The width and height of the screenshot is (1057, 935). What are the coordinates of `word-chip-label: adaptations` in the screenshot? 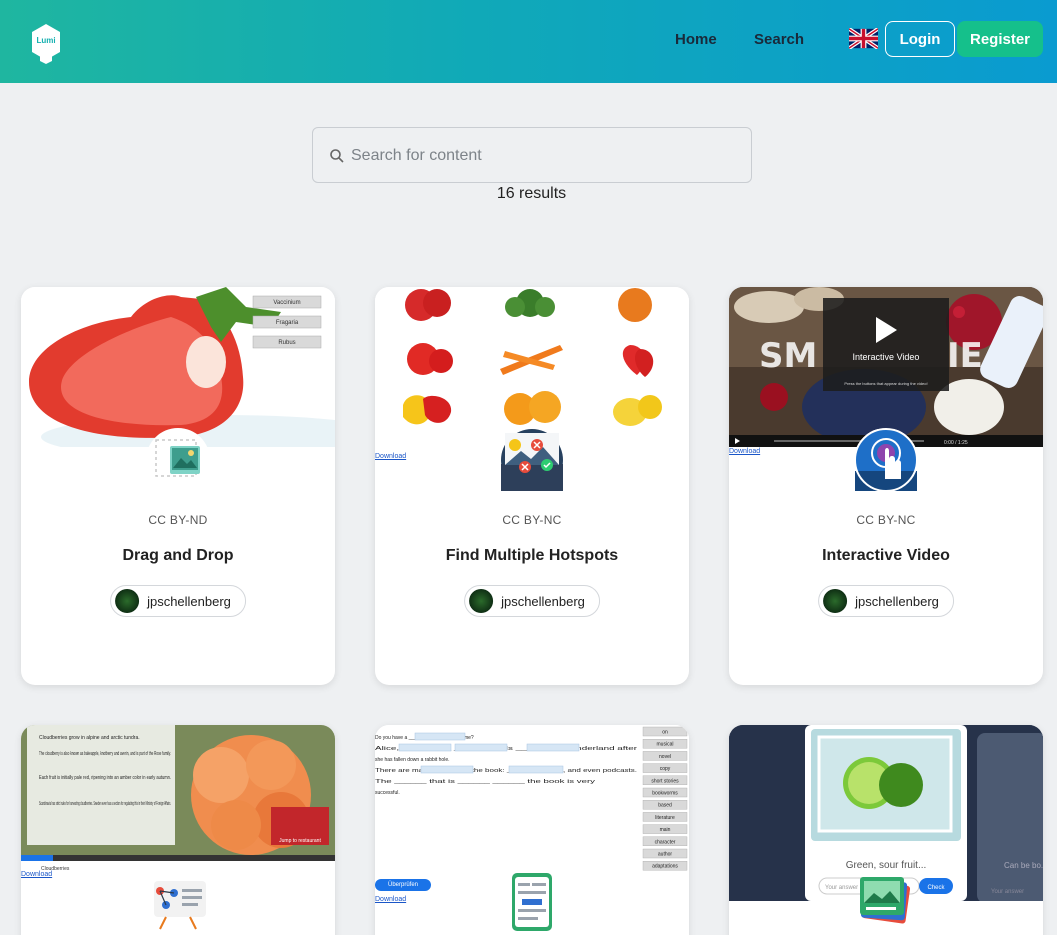 It's located at (665, 867).